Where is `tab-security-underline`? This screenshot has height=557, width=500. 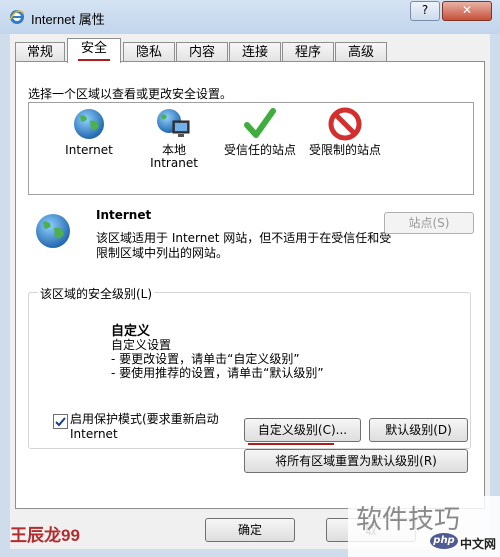
tab-security-underline is located at coordinates (94, 60).